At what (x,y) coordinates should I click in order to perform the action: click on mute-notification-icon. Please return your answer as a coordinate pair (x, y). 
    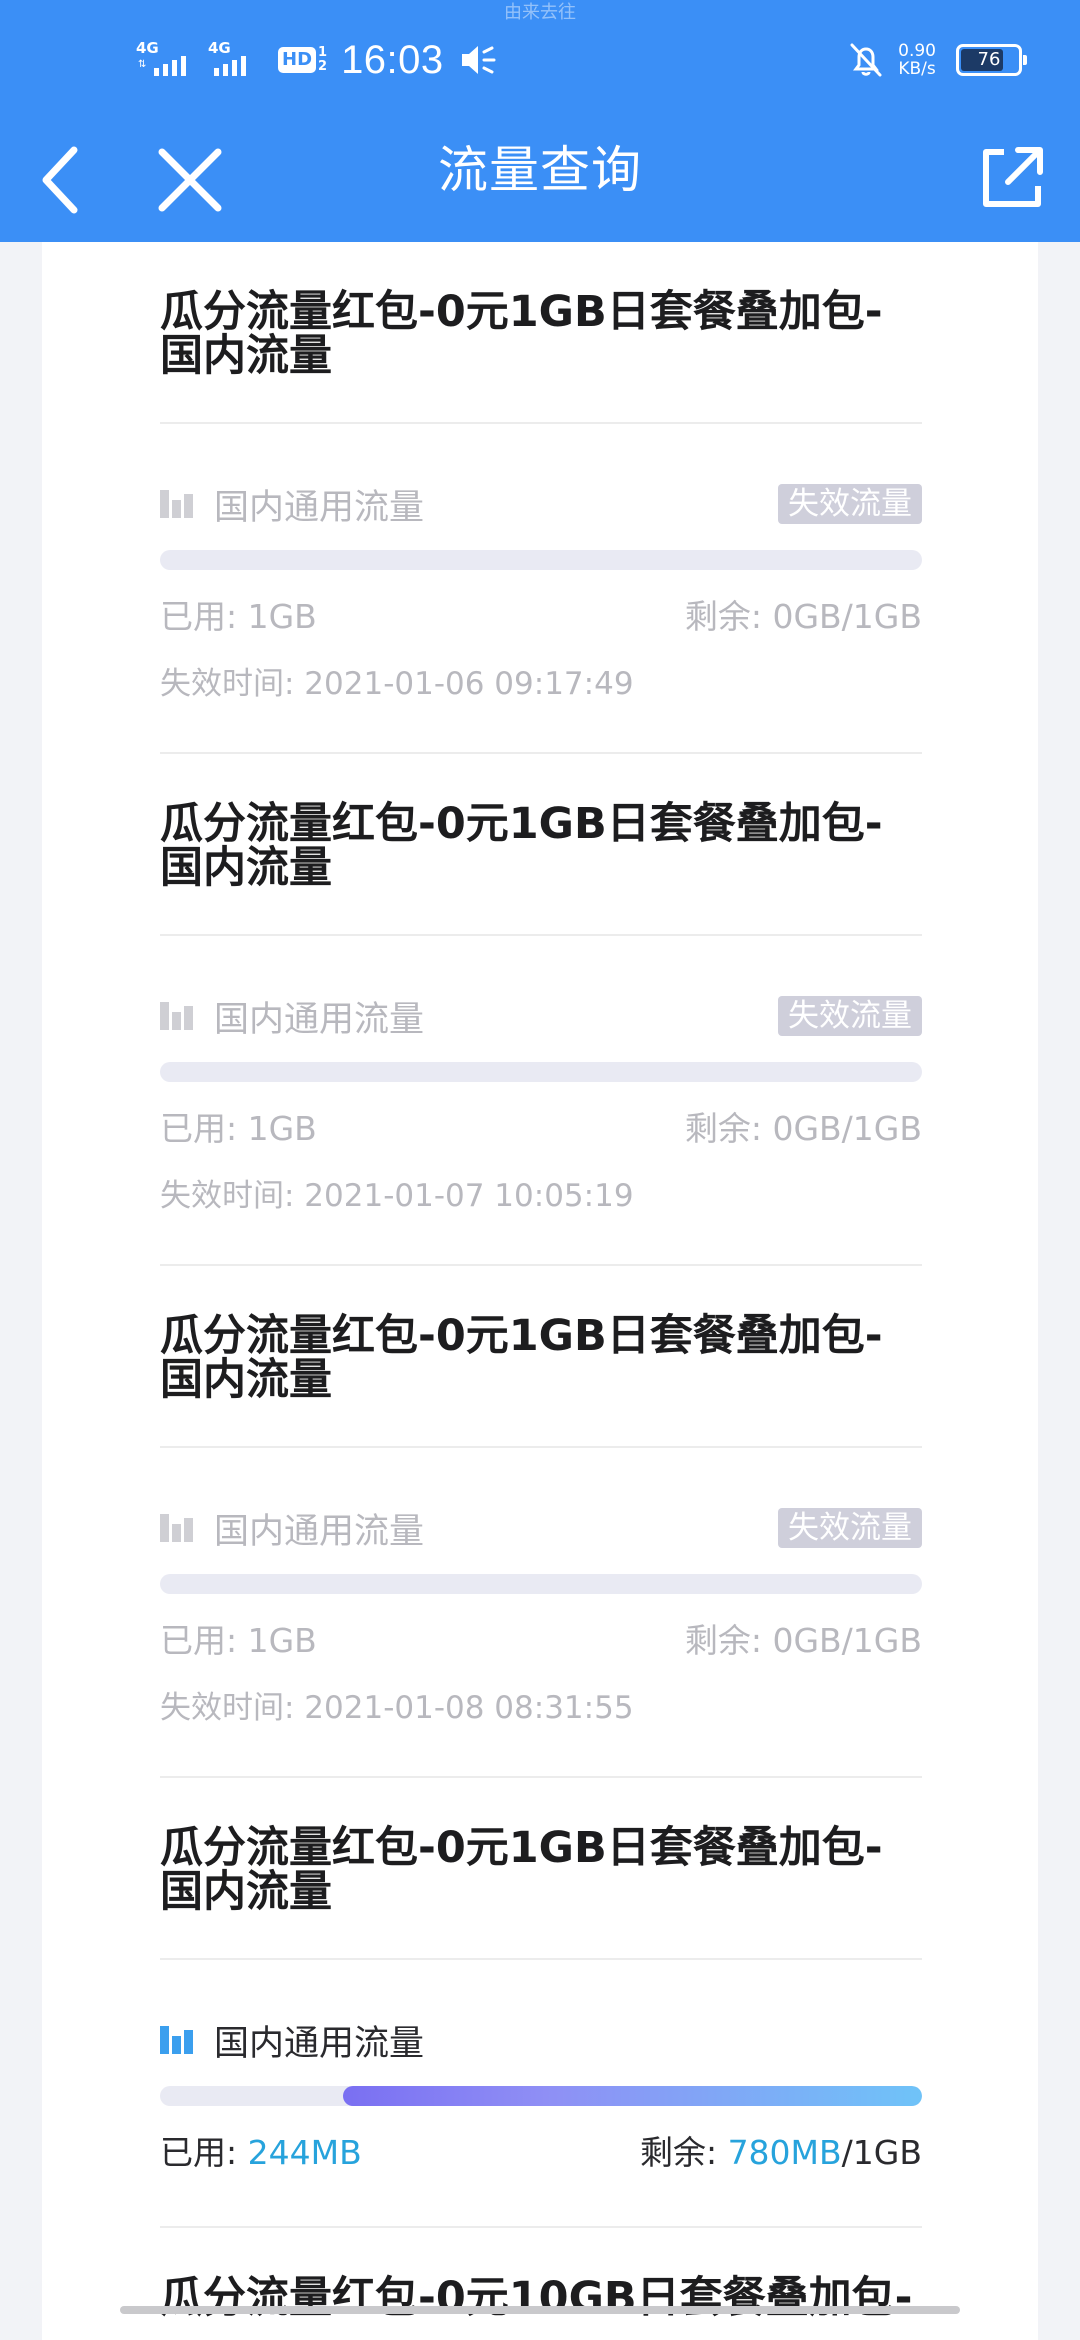
    Looking at the image, I should click on (866, 60).